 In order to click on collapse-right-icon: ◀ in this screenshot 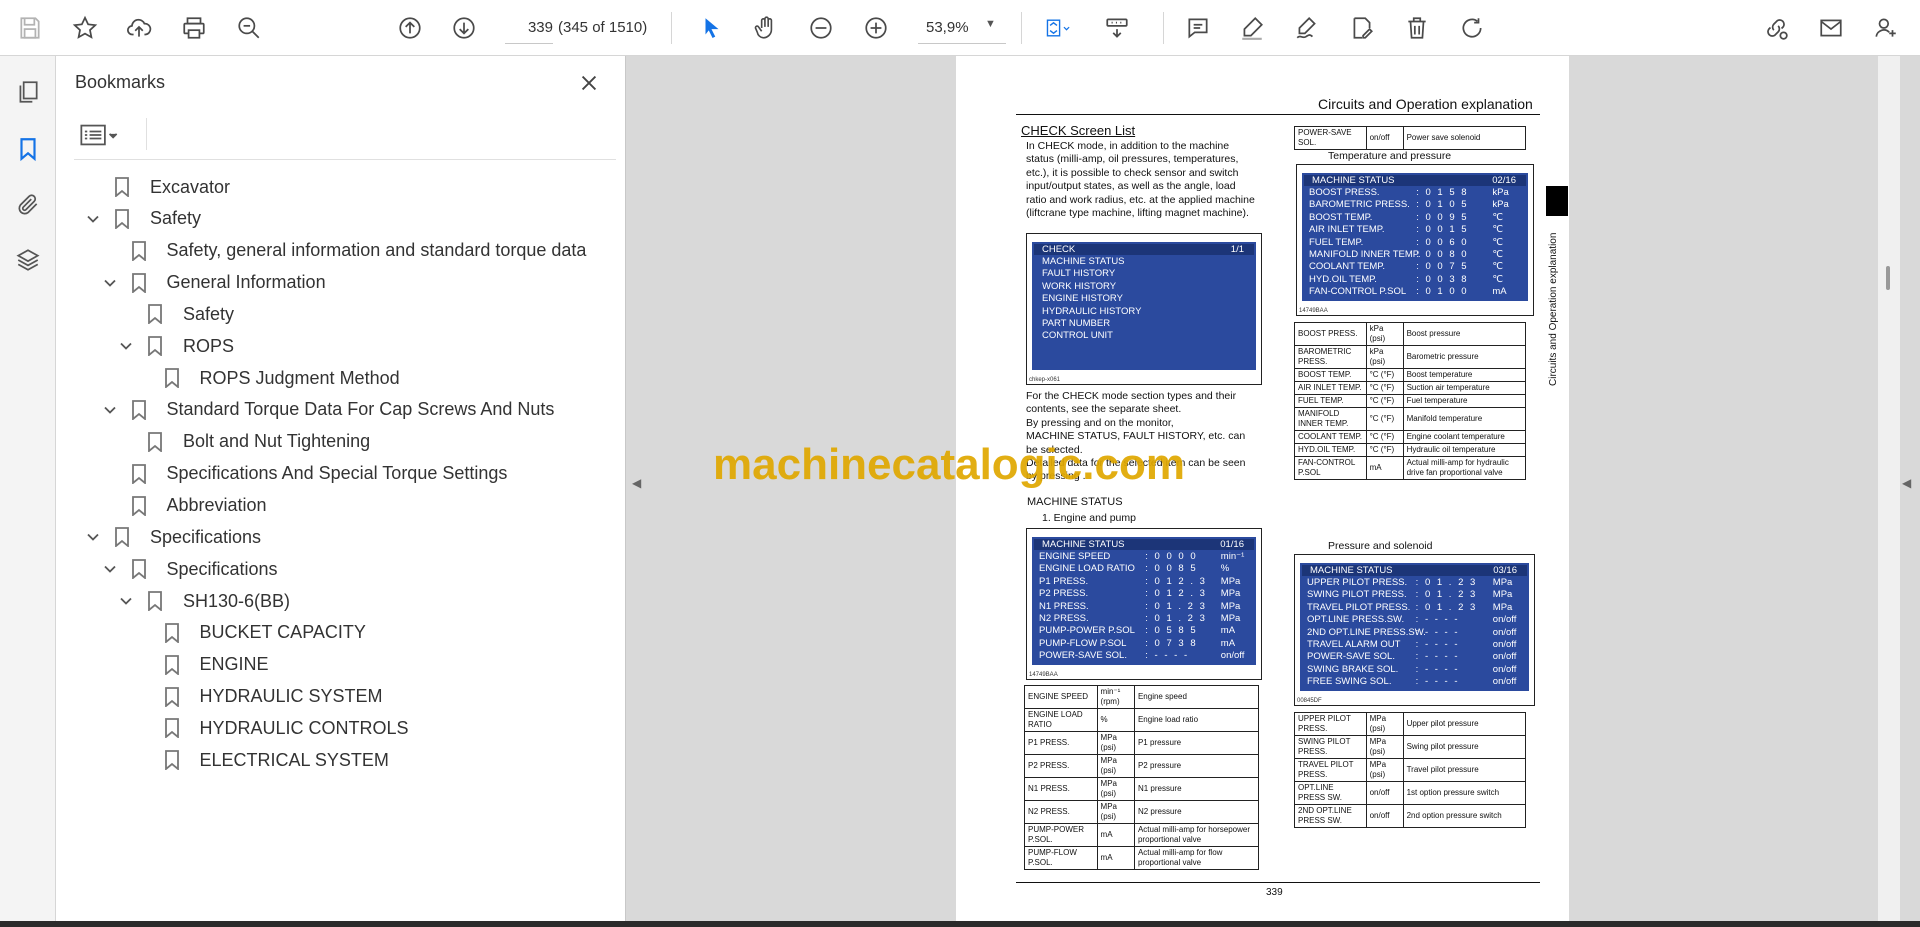, I will do `click(1908, 486)`.